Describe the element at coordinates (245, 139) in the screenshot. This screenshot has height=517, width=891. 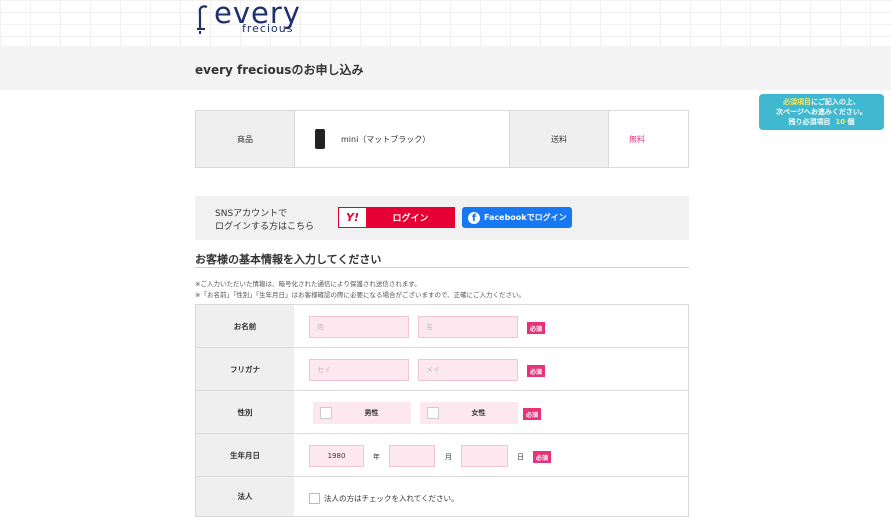
I see `product-header: 商品` at that location.